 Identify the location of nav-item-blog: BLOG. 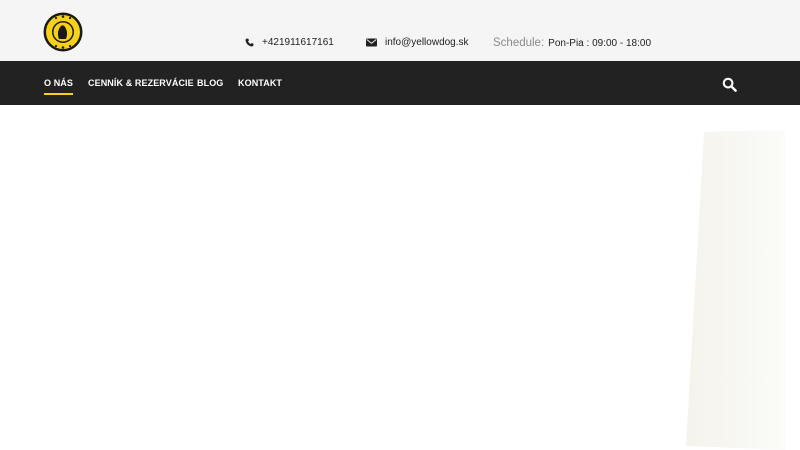
(210, 83).